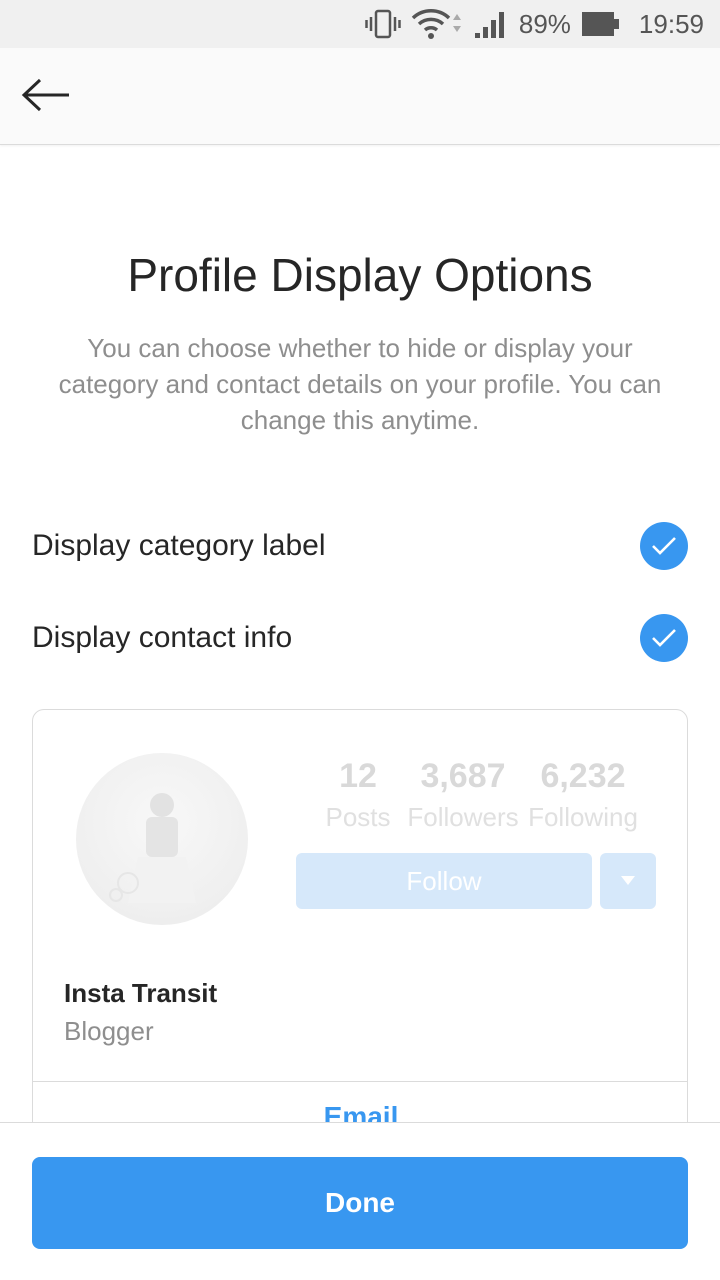 This screenshot has height=1280, width=720. What do you see at coordinates (601, 24) in the screenshot?
I see `battery-icon` at bounding box center [601, 24].